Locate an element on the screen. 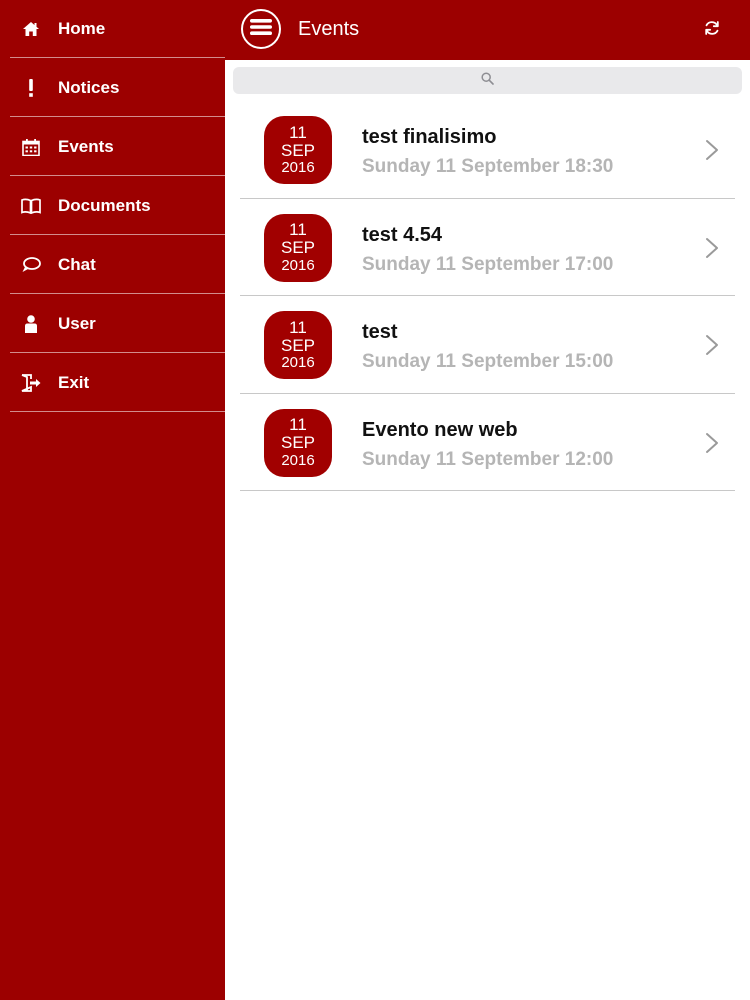 This screenshot has width=750, height=1000. search-bar is located at coordinates (487, 80).